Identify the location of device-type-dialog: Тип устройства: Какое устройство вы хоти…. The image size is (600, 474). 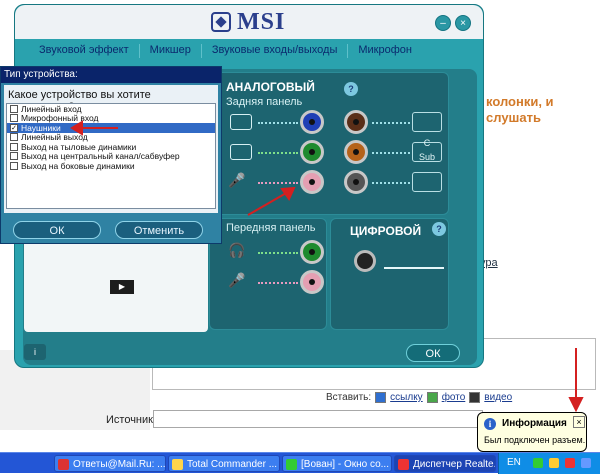
(111, 155).